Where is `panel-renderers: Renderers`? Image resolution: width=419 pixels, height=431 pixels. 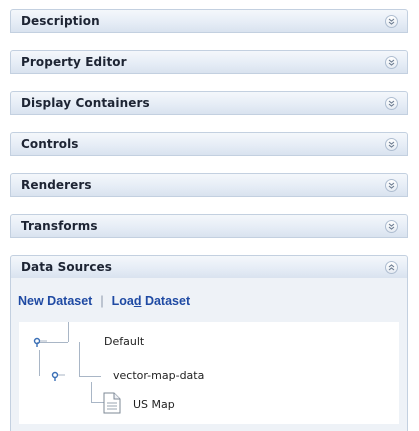
panel-renderers: Renderers is located at coordinates (209, 185).